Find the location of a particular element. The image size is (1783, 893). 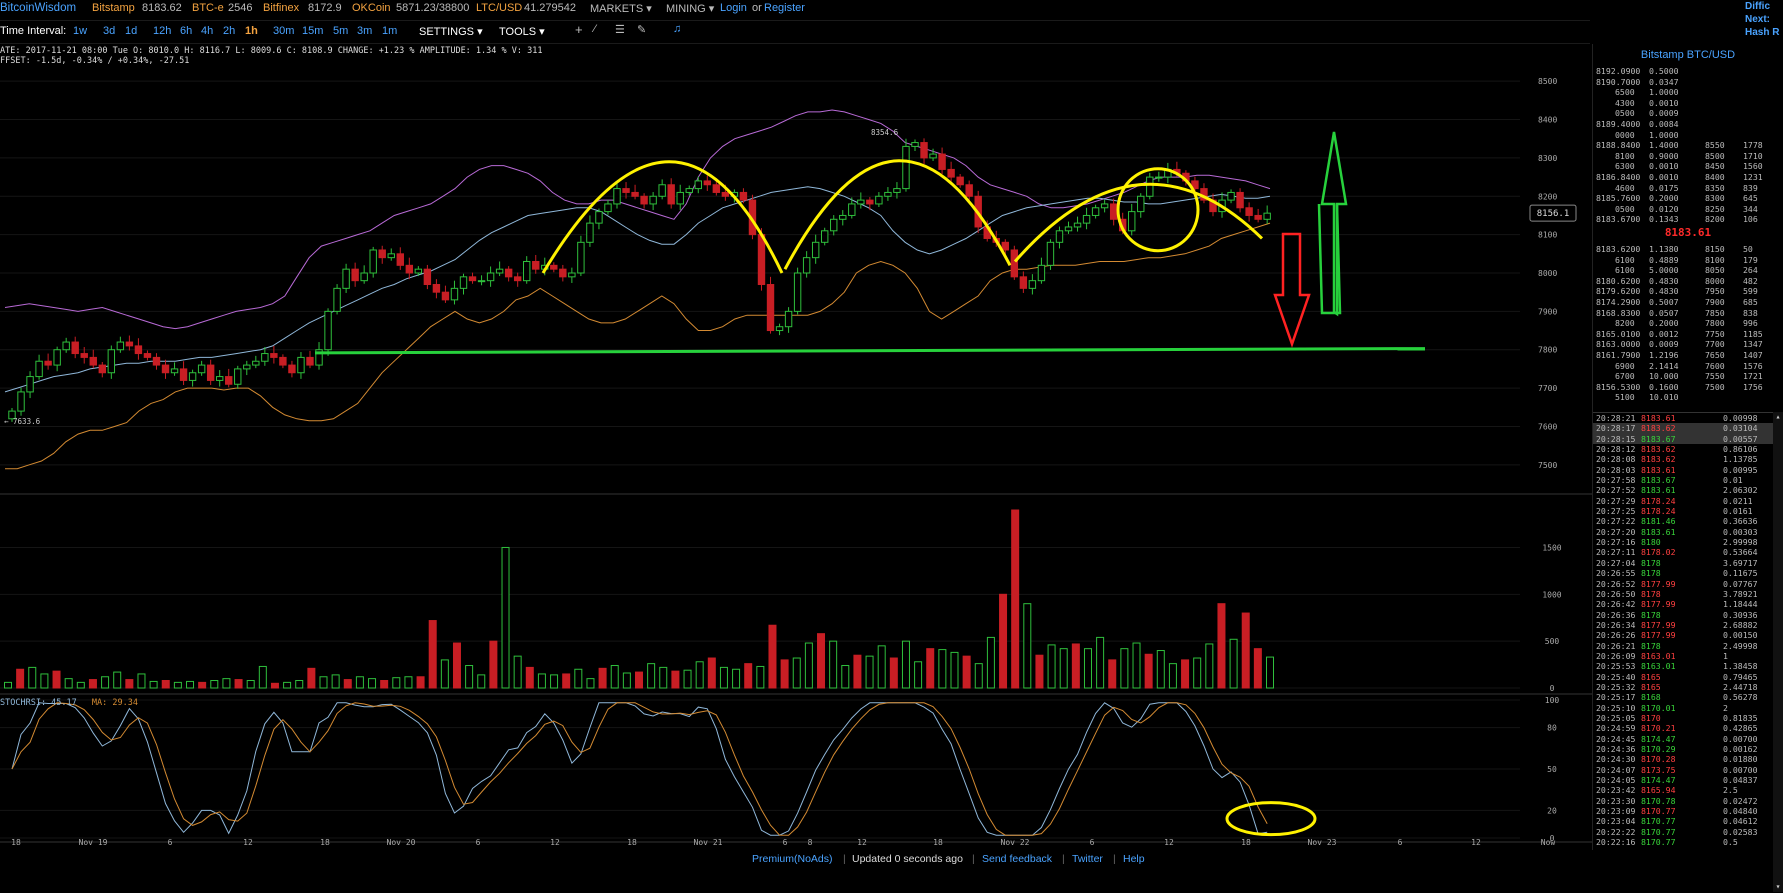

bid-cell: 6100 is located at coordinates (1625, 270).